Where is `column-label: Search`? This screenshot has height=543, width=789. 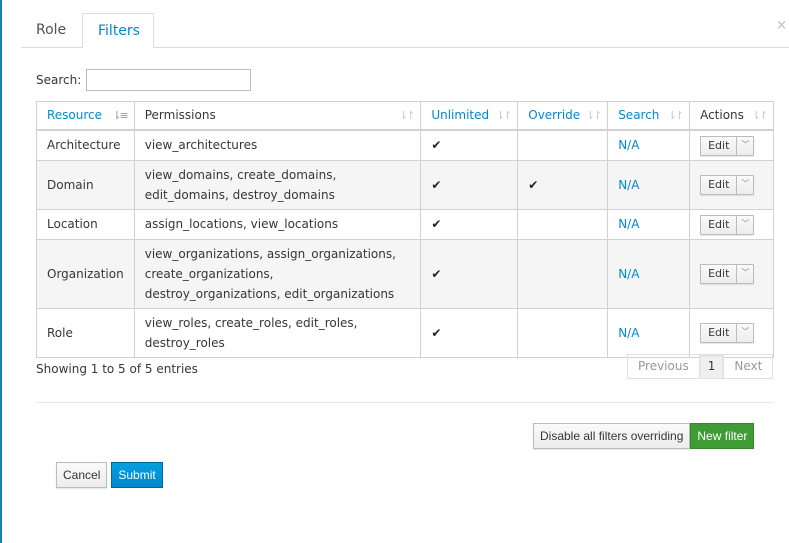
column-label: Search is located at coordinates (639, 115).